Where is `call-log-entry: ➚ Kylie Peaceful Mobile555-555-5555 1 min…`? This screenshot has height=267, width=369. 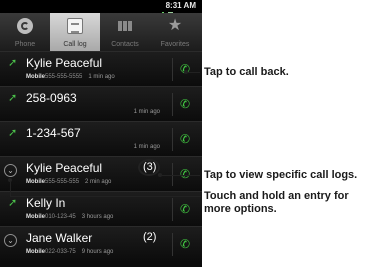 call-log-entry: ➚ Kylie Peaceful Mobile555-555-5555 1 min… is located at coordinates (101, 68).